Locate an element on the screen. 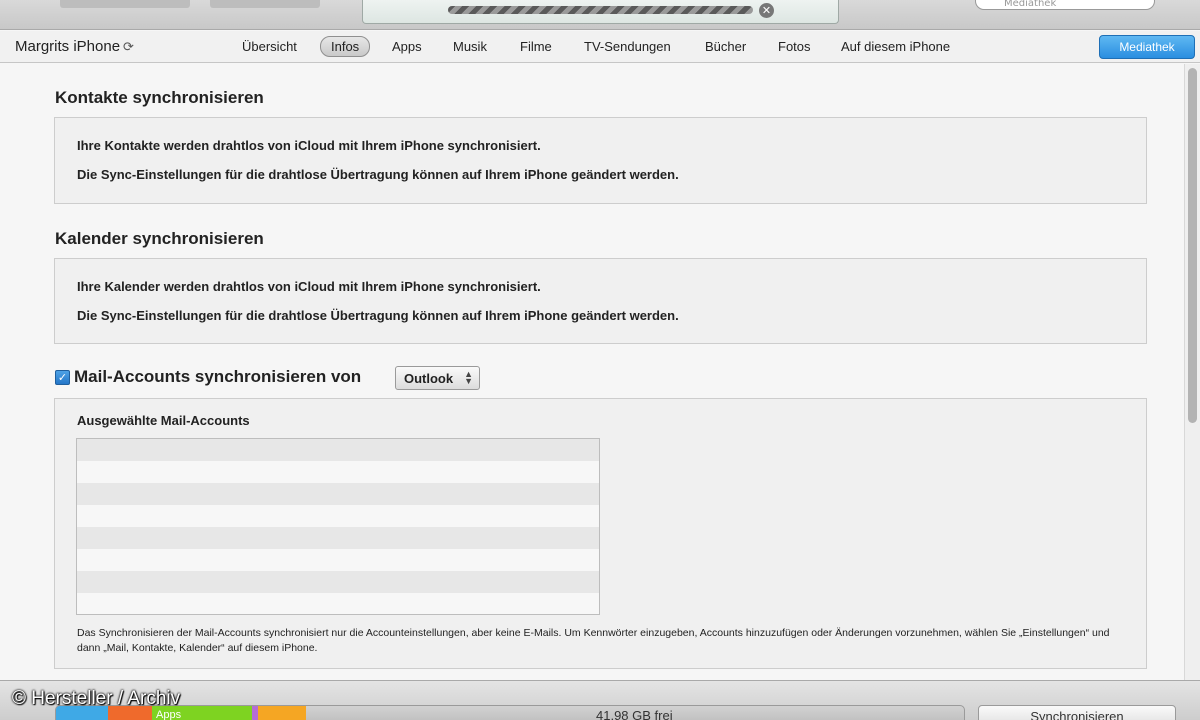  mail-sync-checkbox: ✓ is located at coordinates (62, 377).